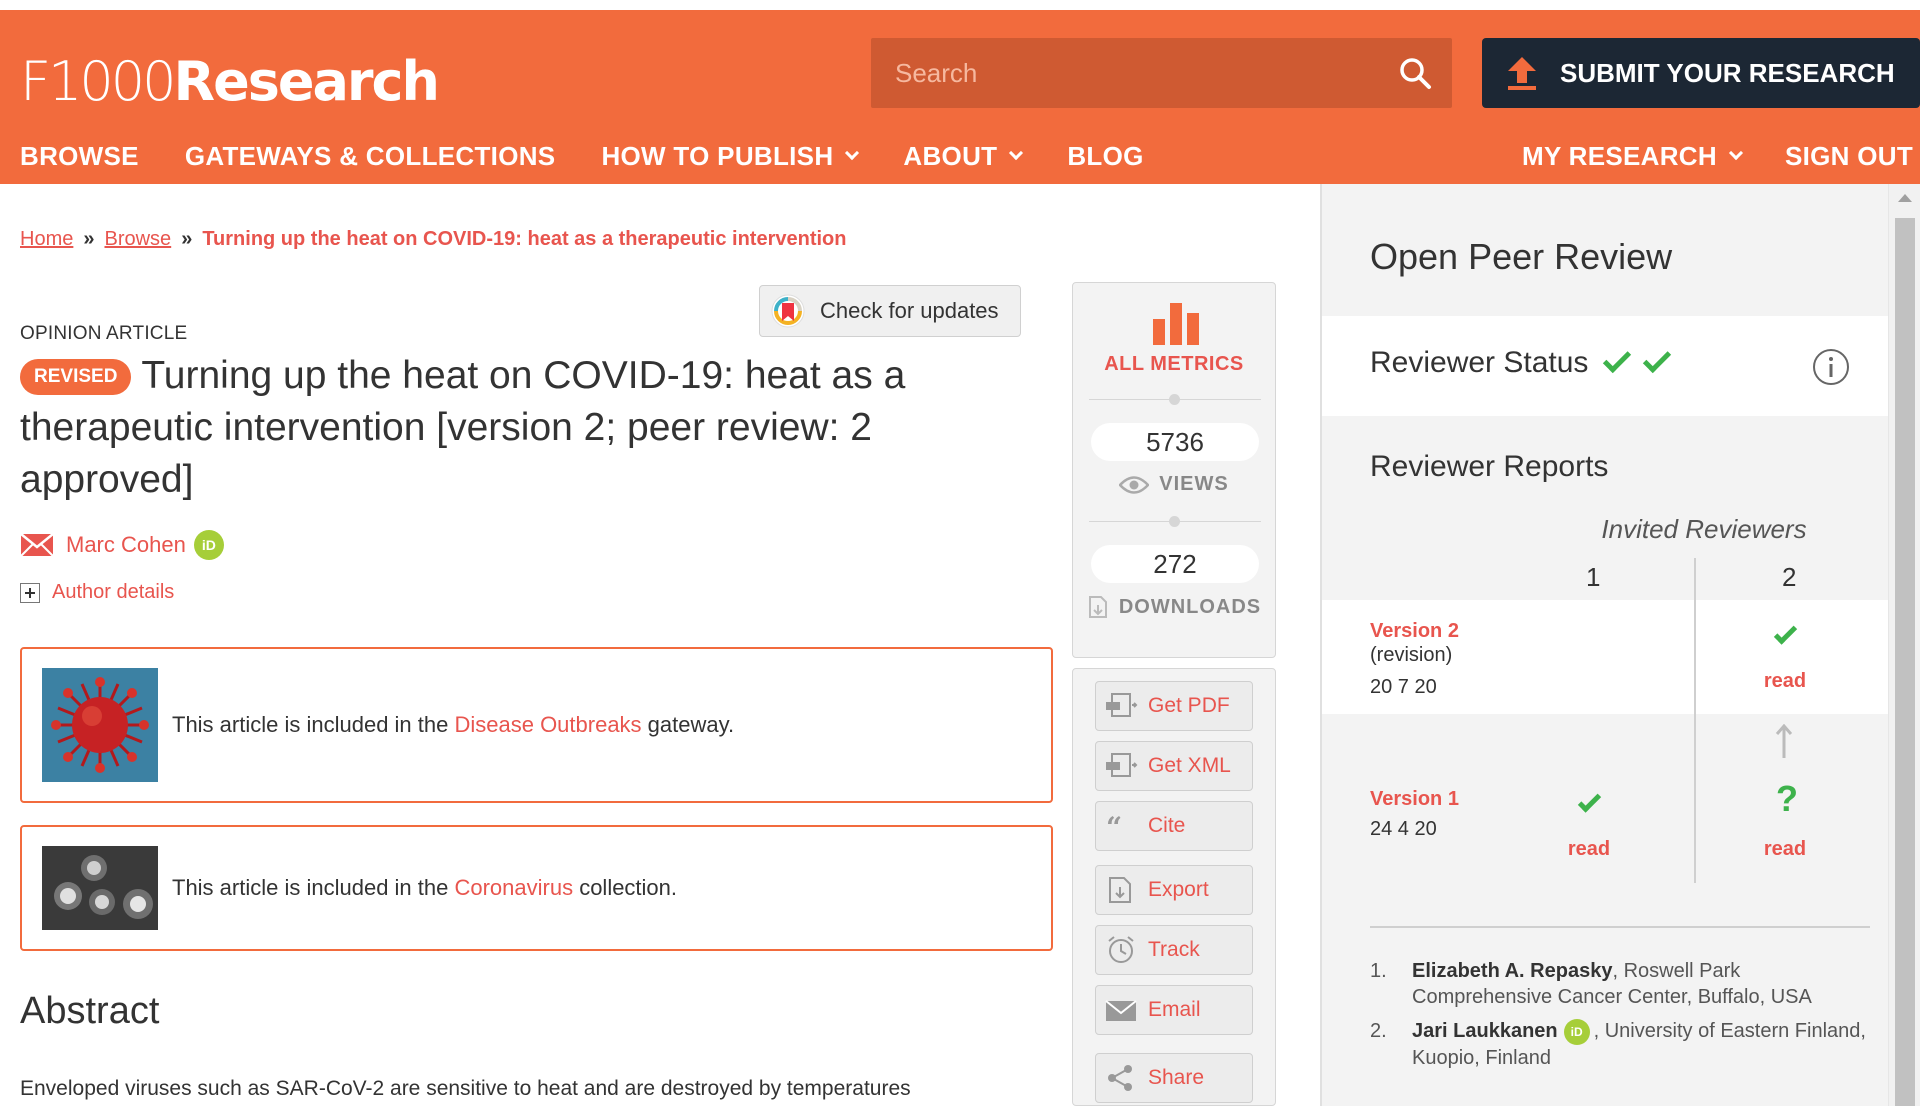 Image resolution: width=1920 pixels, height=1106 pixels. I want to click on info-icon, so click(1831, 367).